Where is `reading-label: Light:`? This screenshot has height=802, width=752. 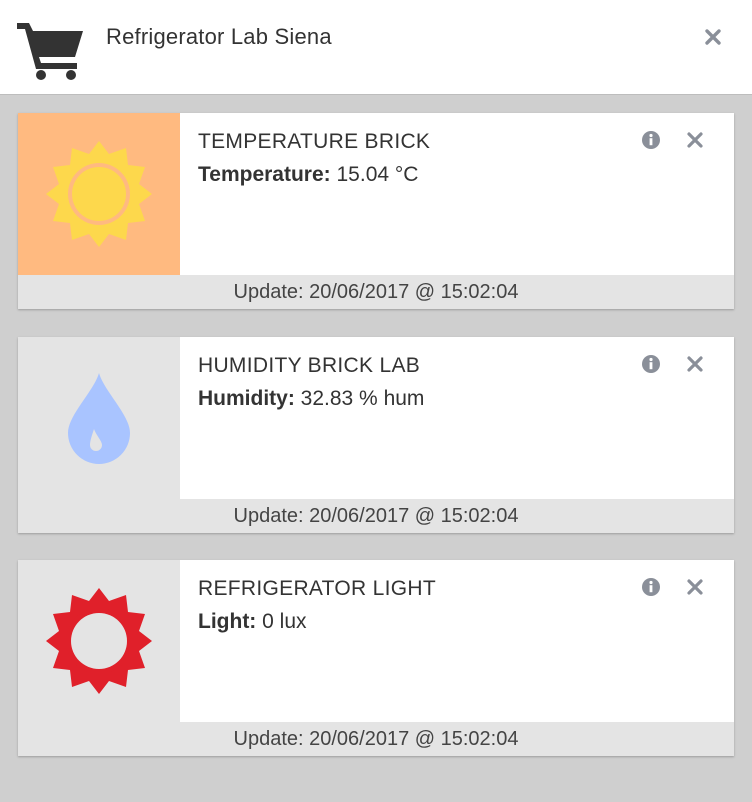 reading-label: Light: is located at coordinates (227, 621).